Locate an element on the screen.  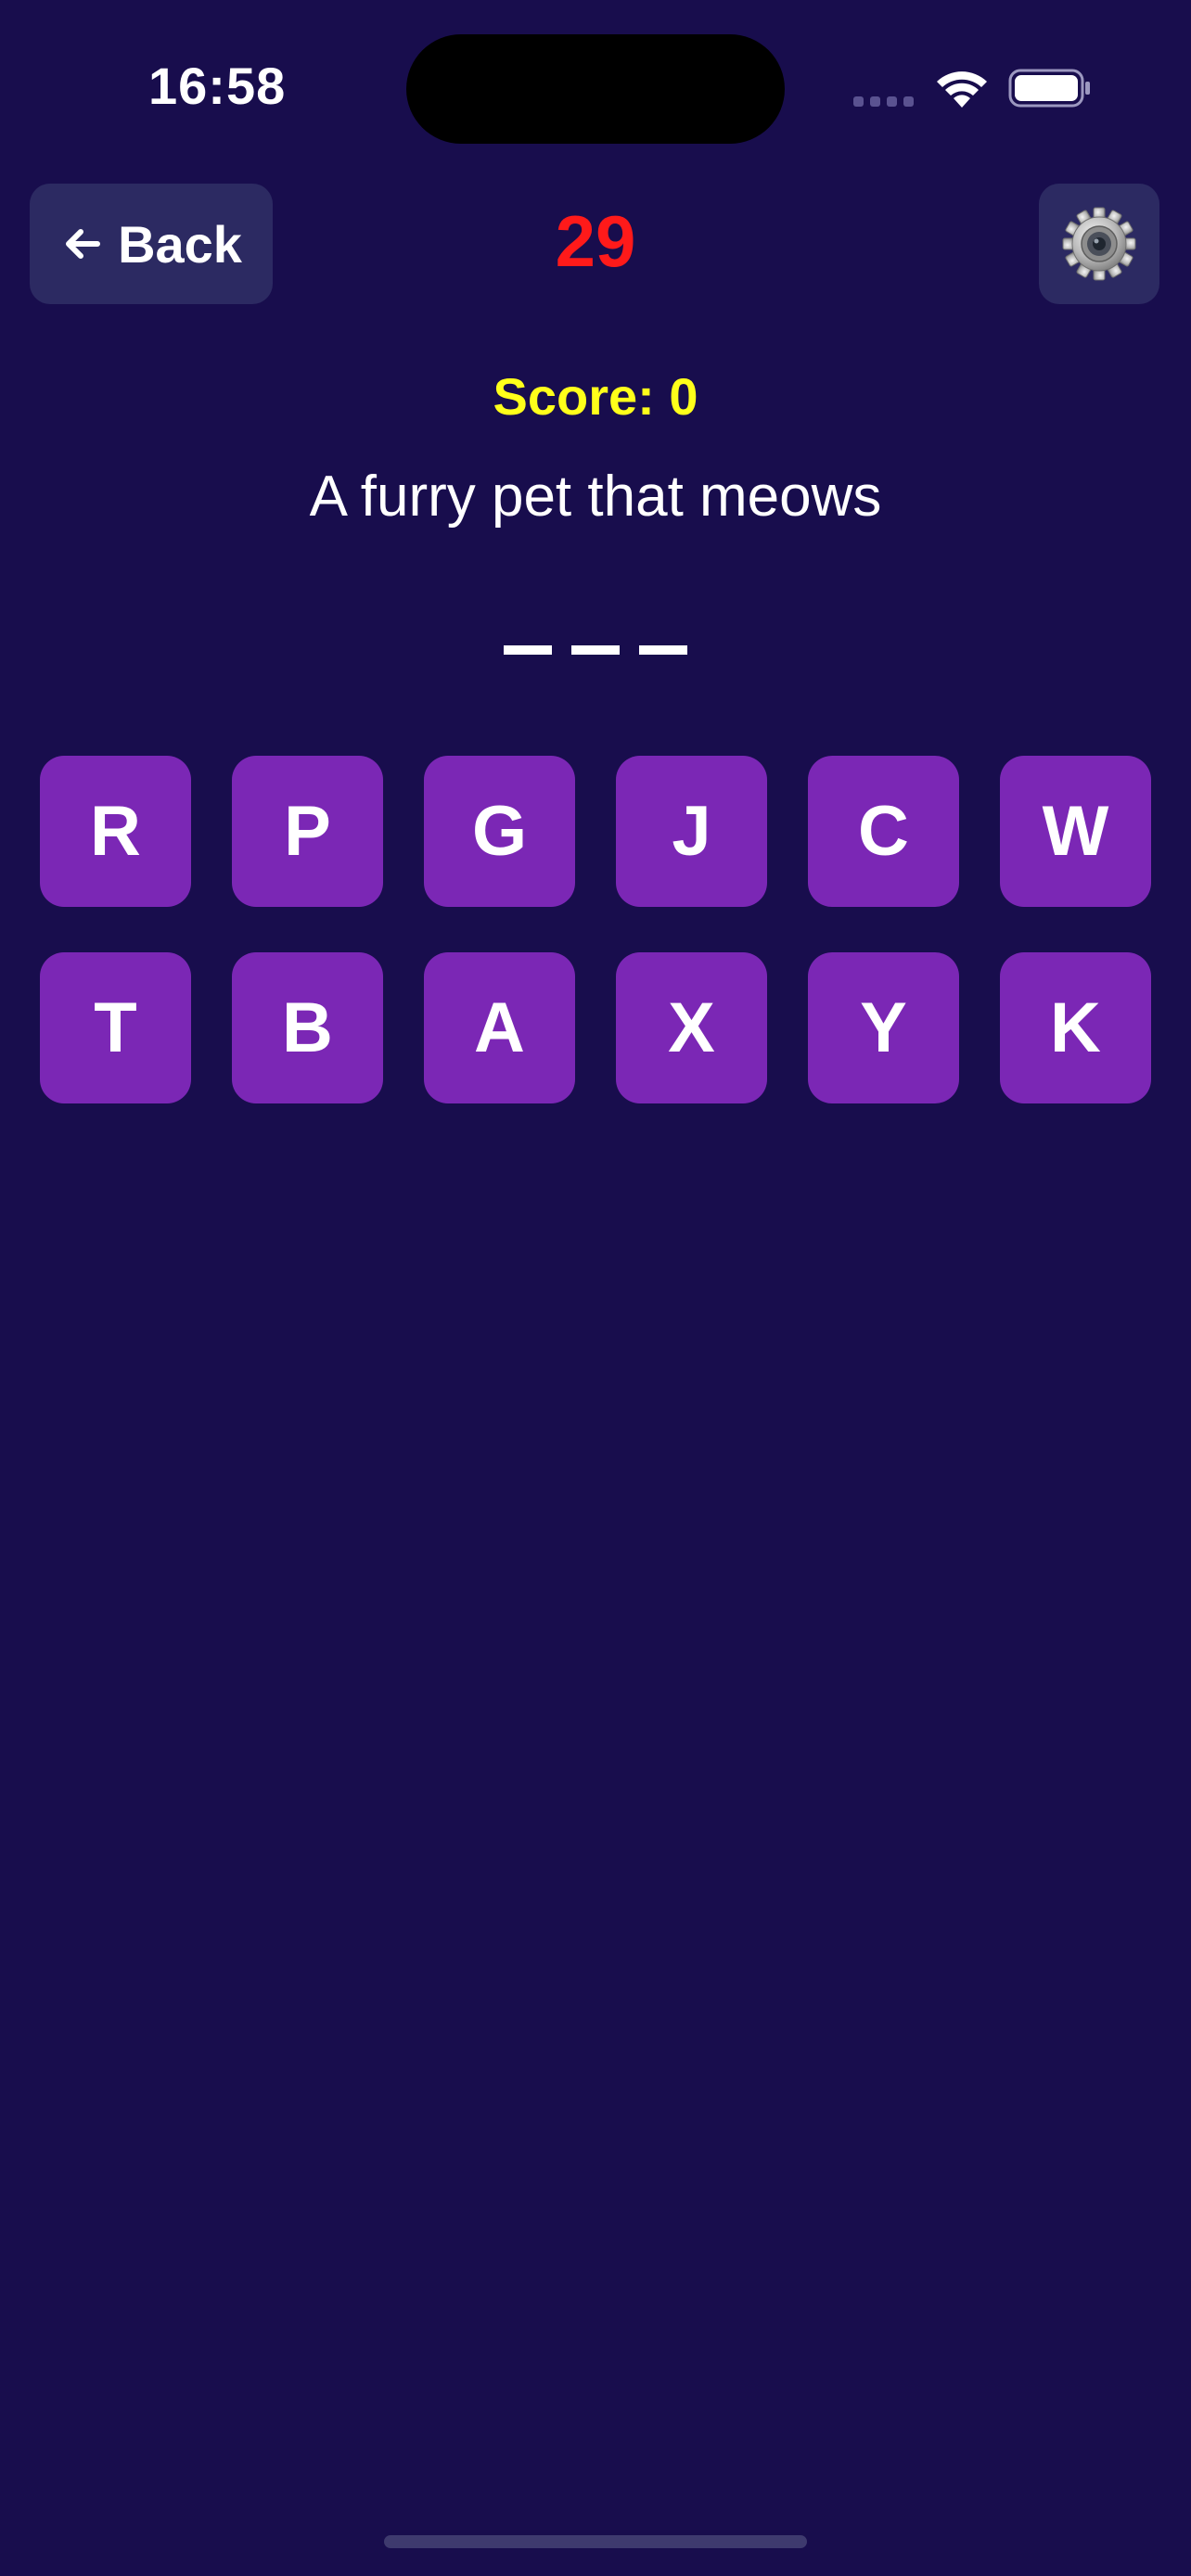
wifi-icon is located at coordinates (962, 89).